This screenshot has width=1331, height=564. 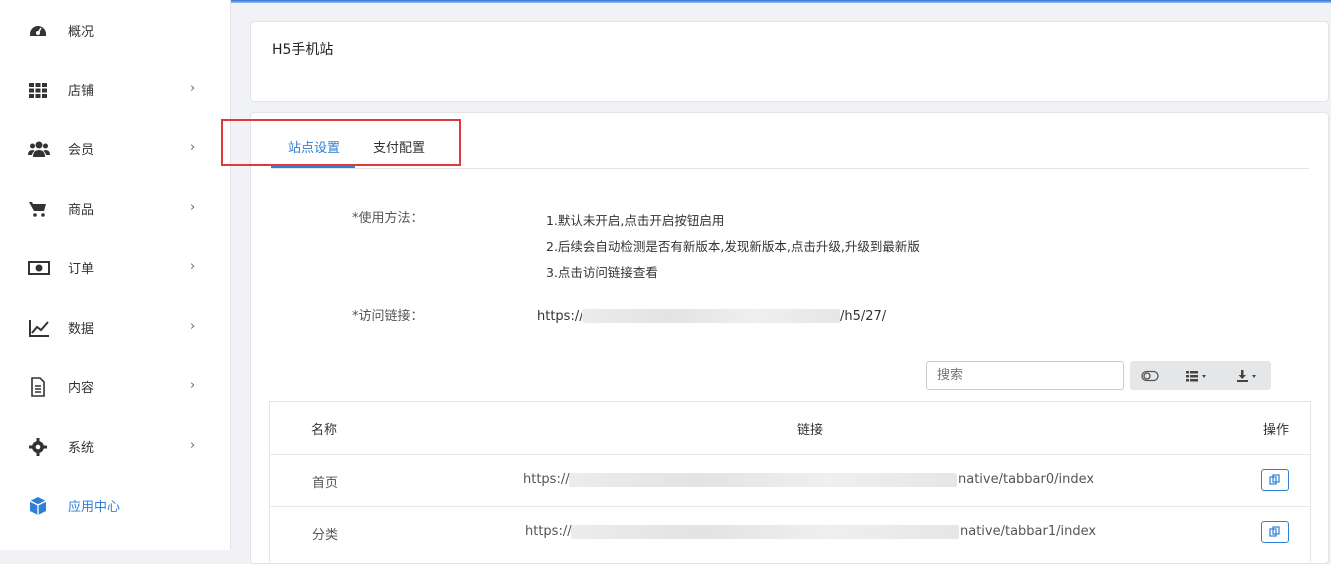 What do you see at coordinates (303, 50) in the screenshot?
I see `page-title: H5手机站` at bounding box center [303, 50].